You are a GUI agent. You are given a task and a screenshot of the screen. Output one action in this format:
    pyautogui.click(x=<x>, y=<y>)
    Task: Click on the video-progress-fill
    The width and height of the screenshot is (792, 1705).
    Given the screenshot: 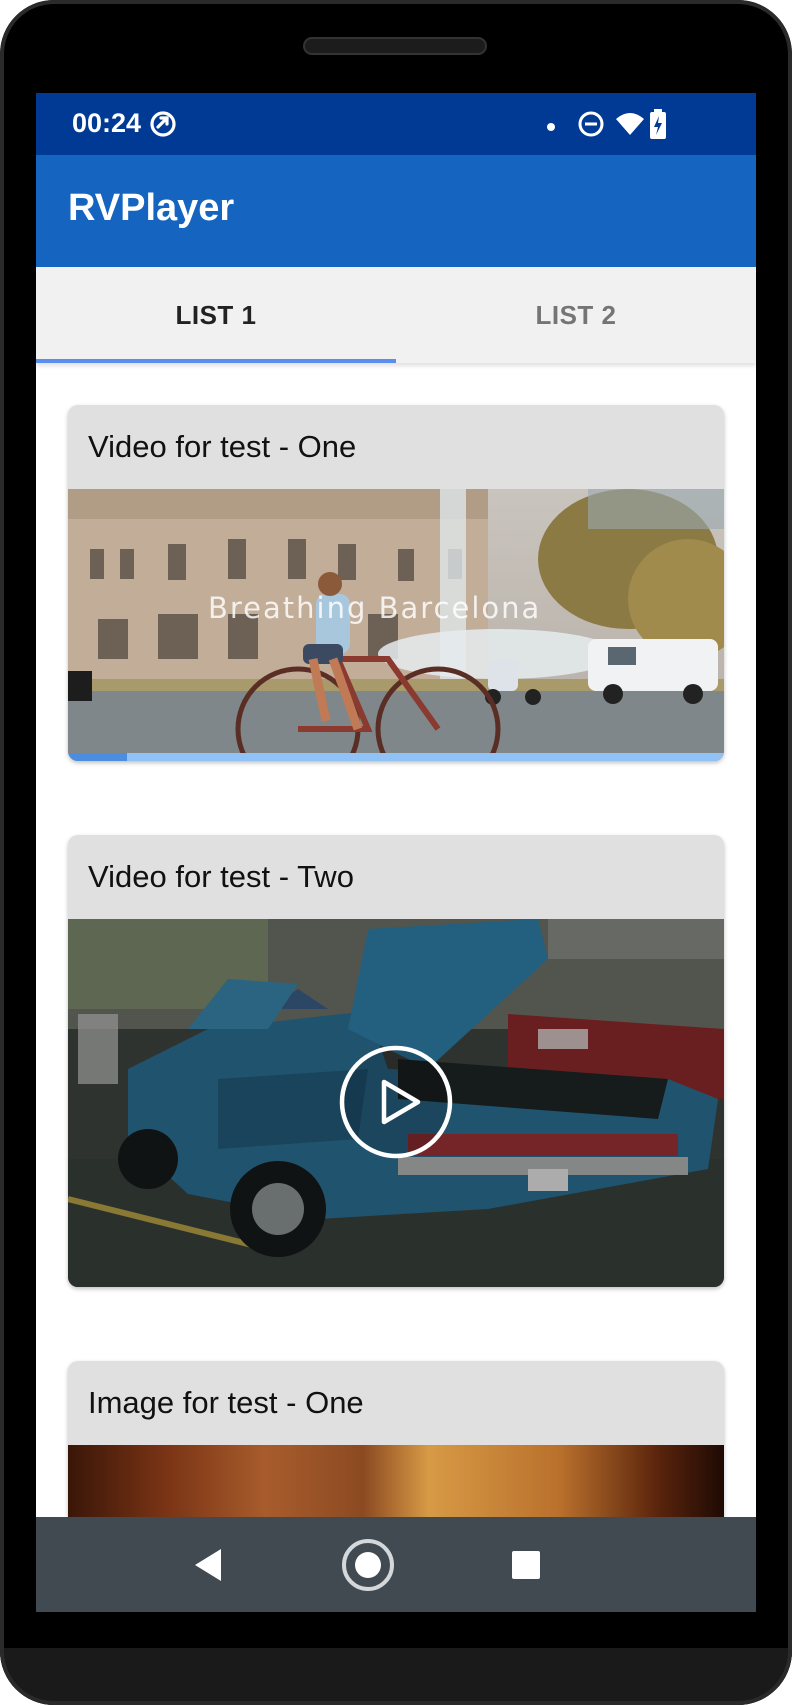 What is the action you would take?
    pyautogui.click(x=98, y=757)
    